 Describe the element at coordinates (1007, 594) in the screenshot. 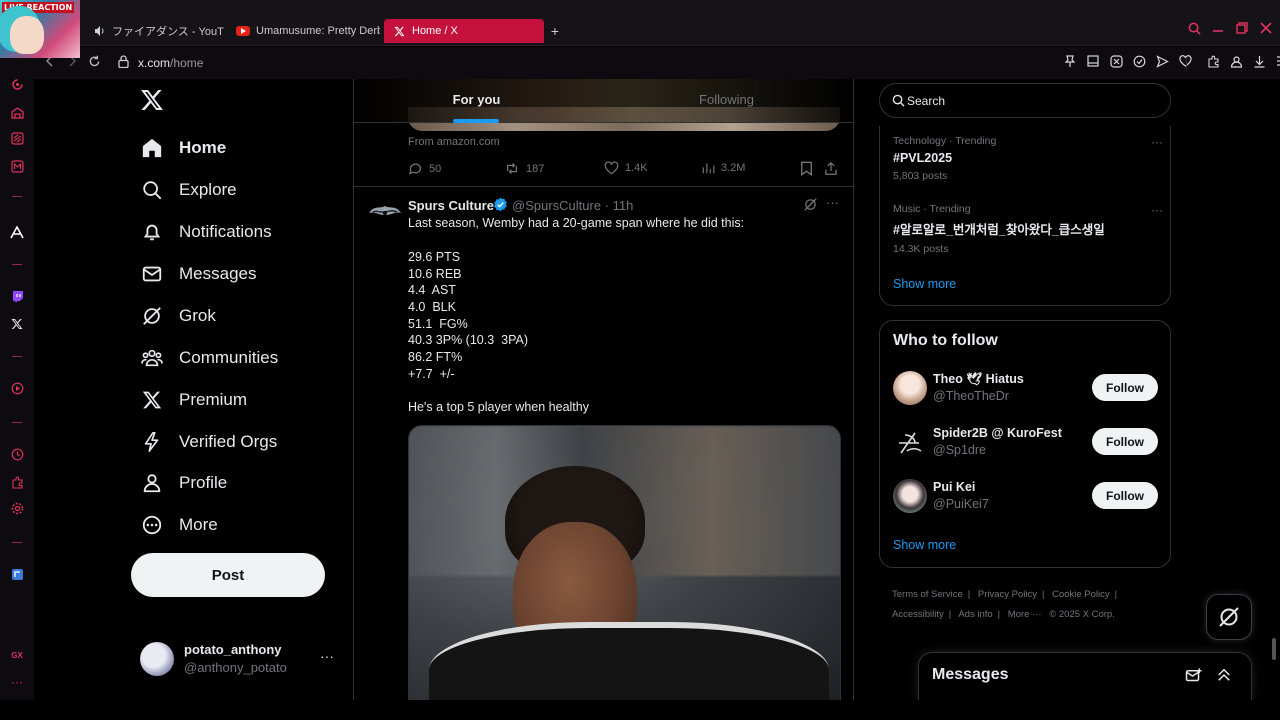

I see `privacy-link: Privacy Policy` at that location.